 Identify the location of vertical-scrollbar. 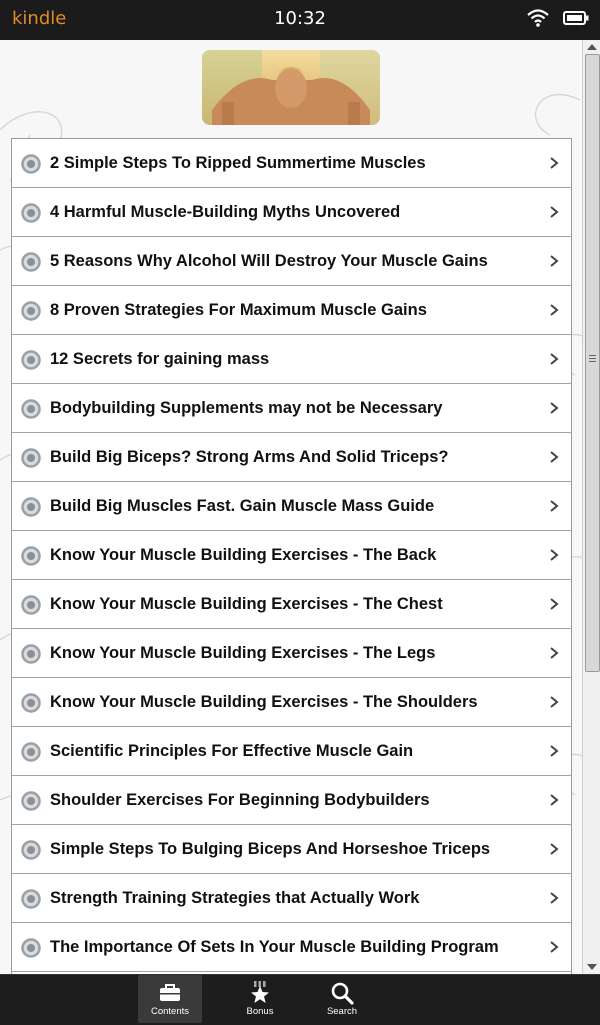
(591, 507).